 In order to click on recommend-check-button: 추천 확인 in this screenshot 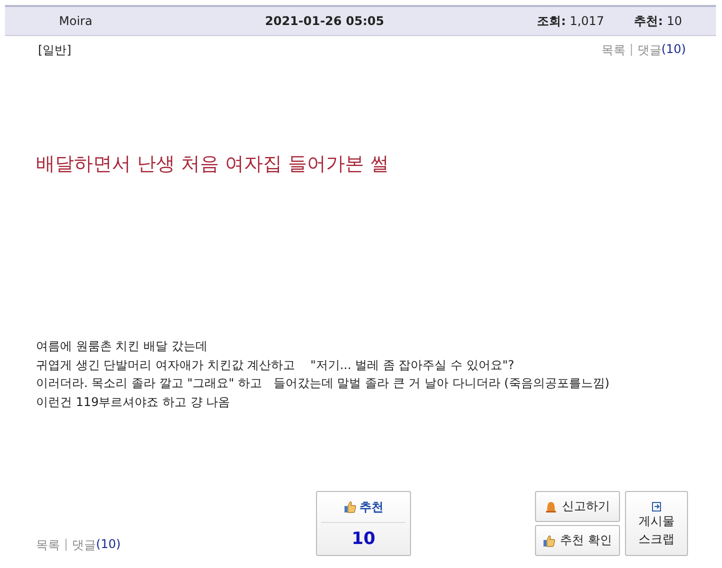, I will do `click(577, 540)`.